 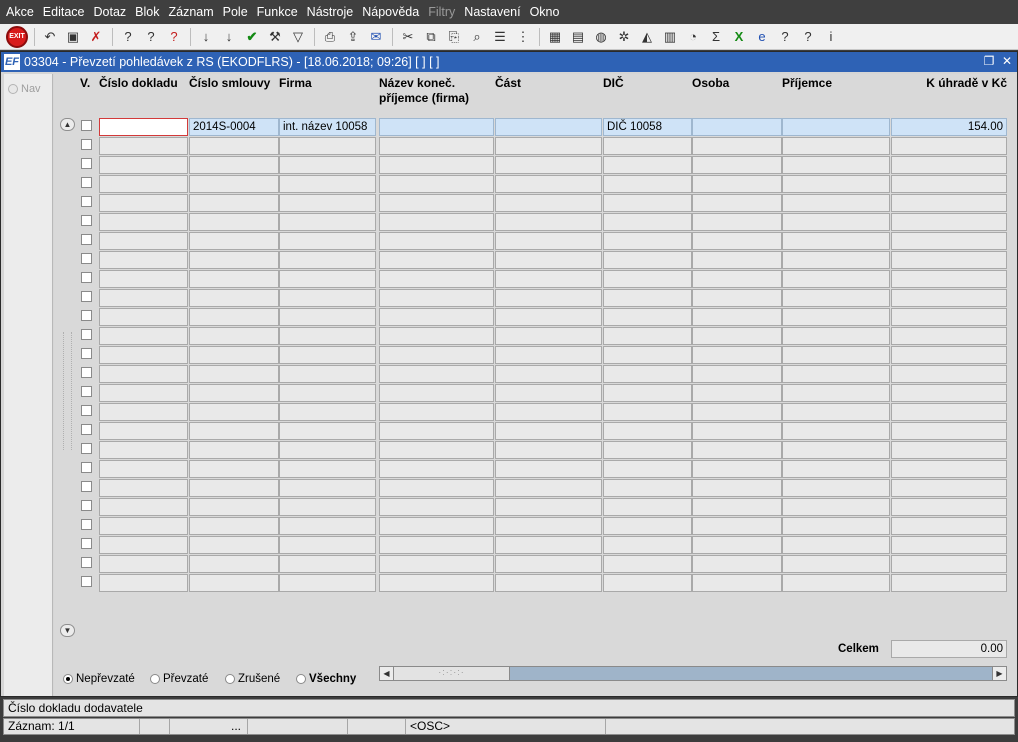 I want to click on menu-item-10: Nastavení, so click(x=492, y=12).